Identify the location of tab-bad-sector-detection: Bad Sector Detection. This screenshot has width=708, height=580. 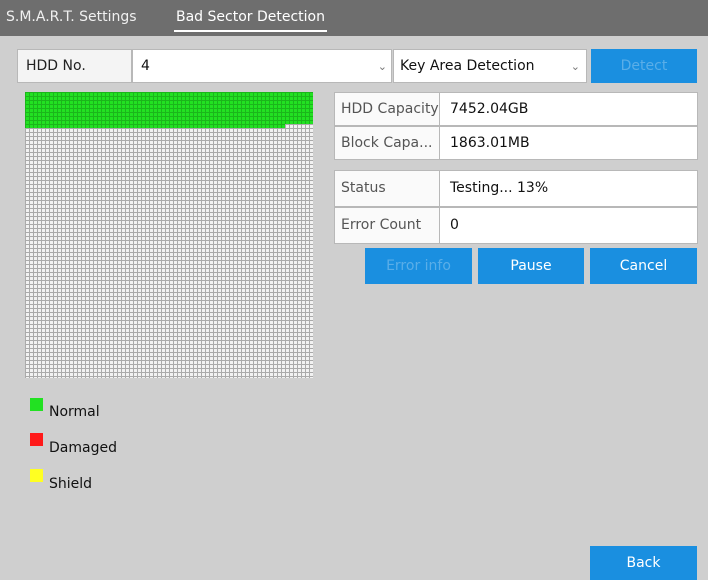
(250, 18).